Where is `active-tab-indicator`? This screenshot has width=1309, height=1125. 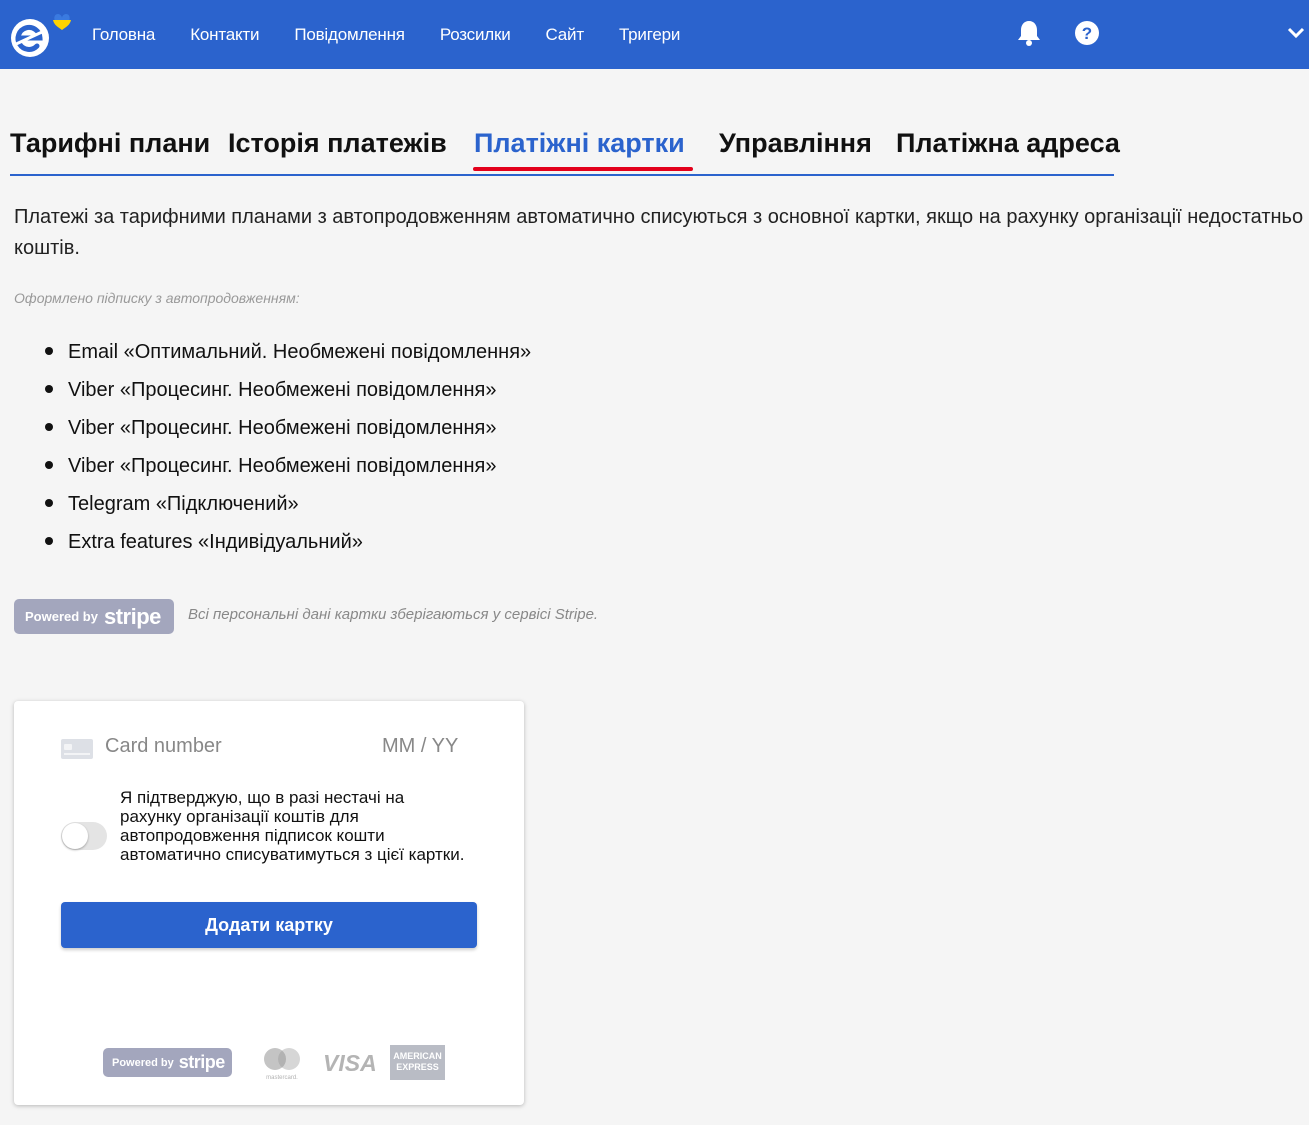 active-tab-indicator is located at coordinates (583, 169).